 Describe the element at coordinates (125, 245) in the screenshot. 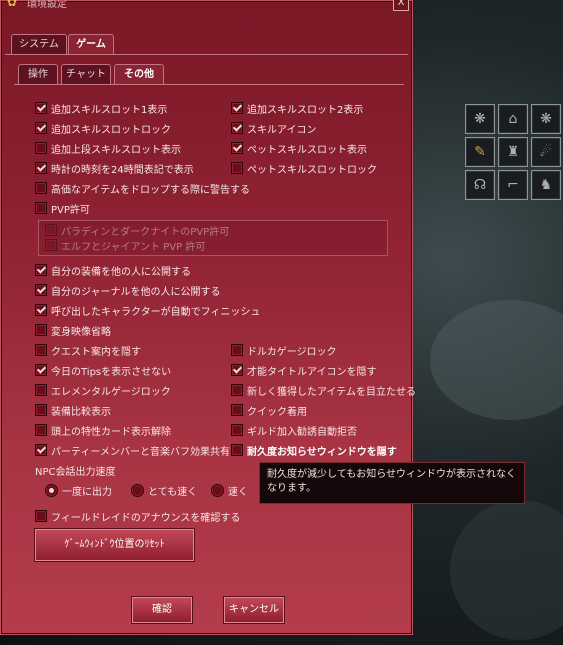

I see `option-pvp-elf: エルフとジャイアント PVP 許可` at that location.